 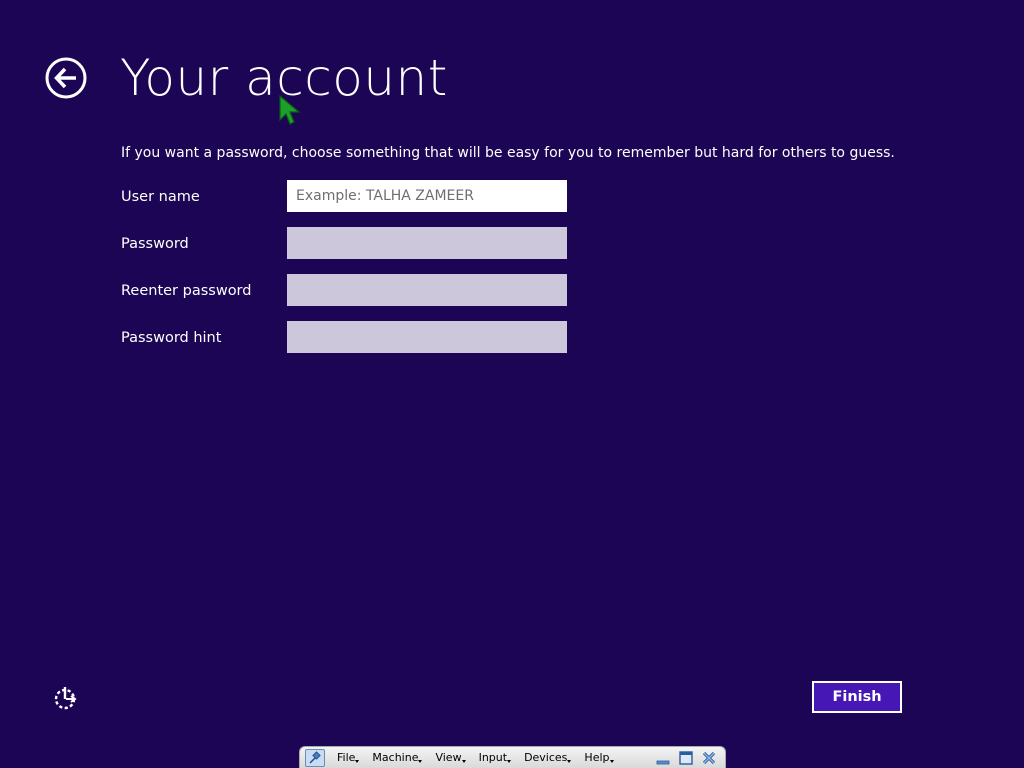 I want to click on back-arrow-icon, so click(x=66, y=78).